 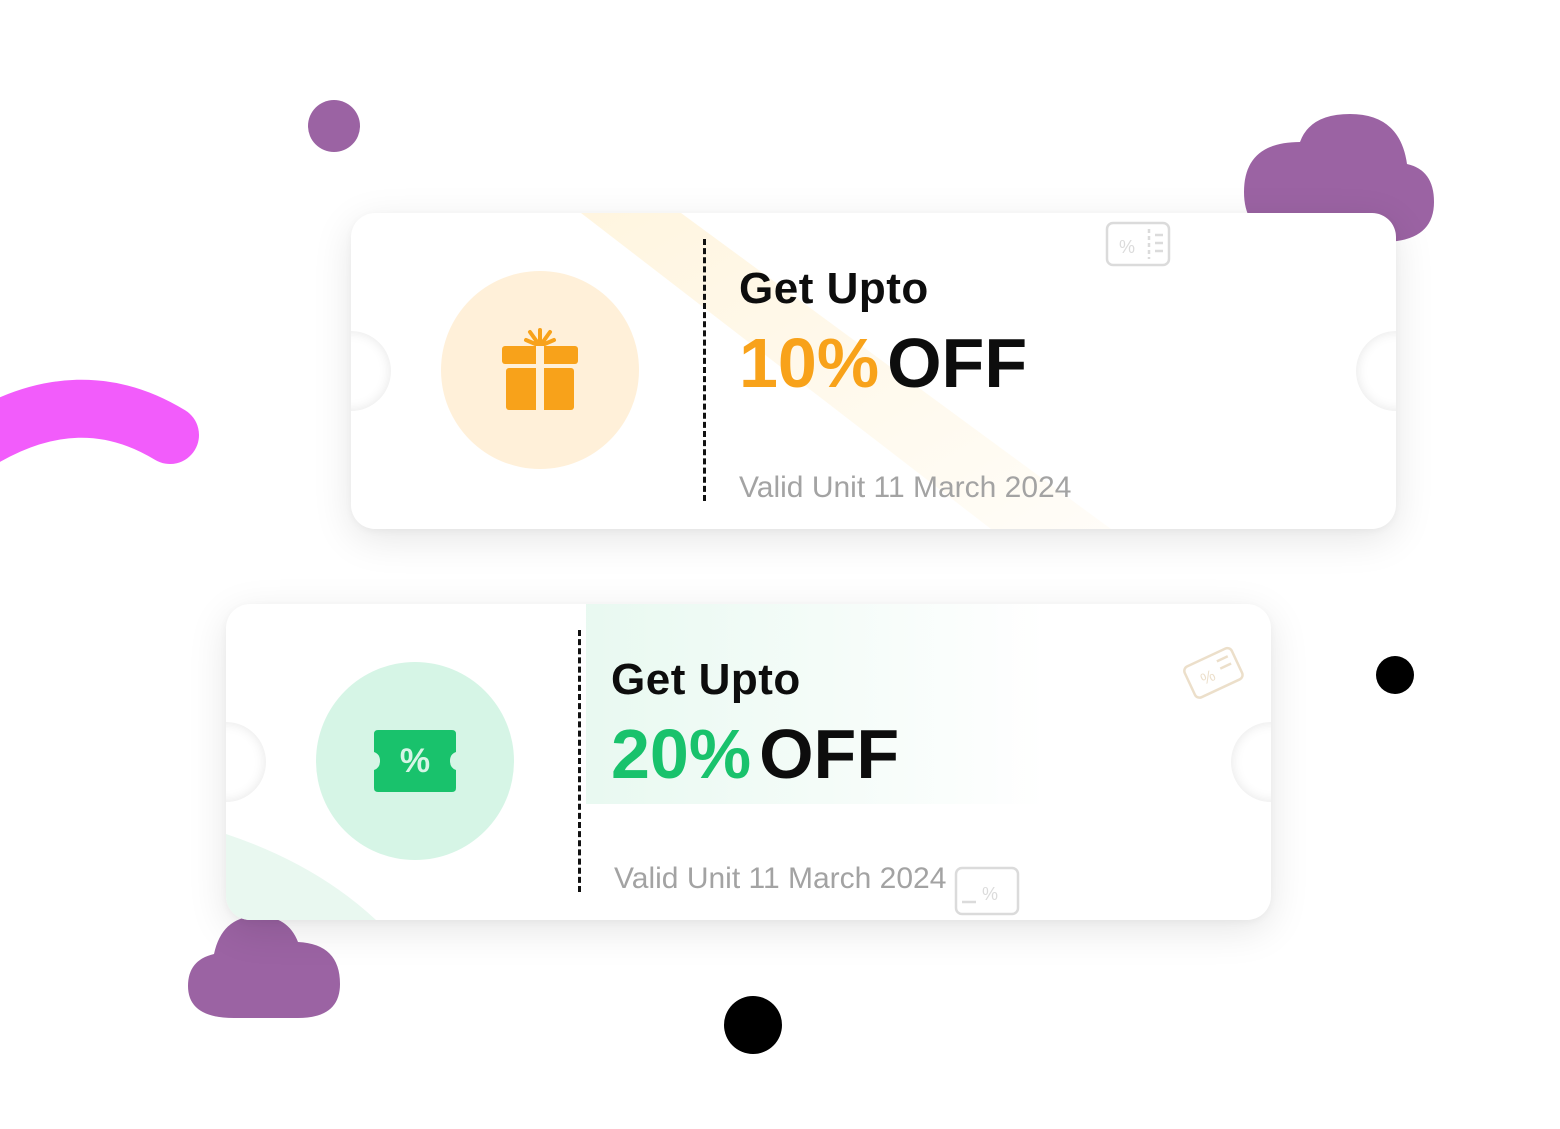 I want to click on discount-amount: 20% OFF, so click(x=755, y=754).